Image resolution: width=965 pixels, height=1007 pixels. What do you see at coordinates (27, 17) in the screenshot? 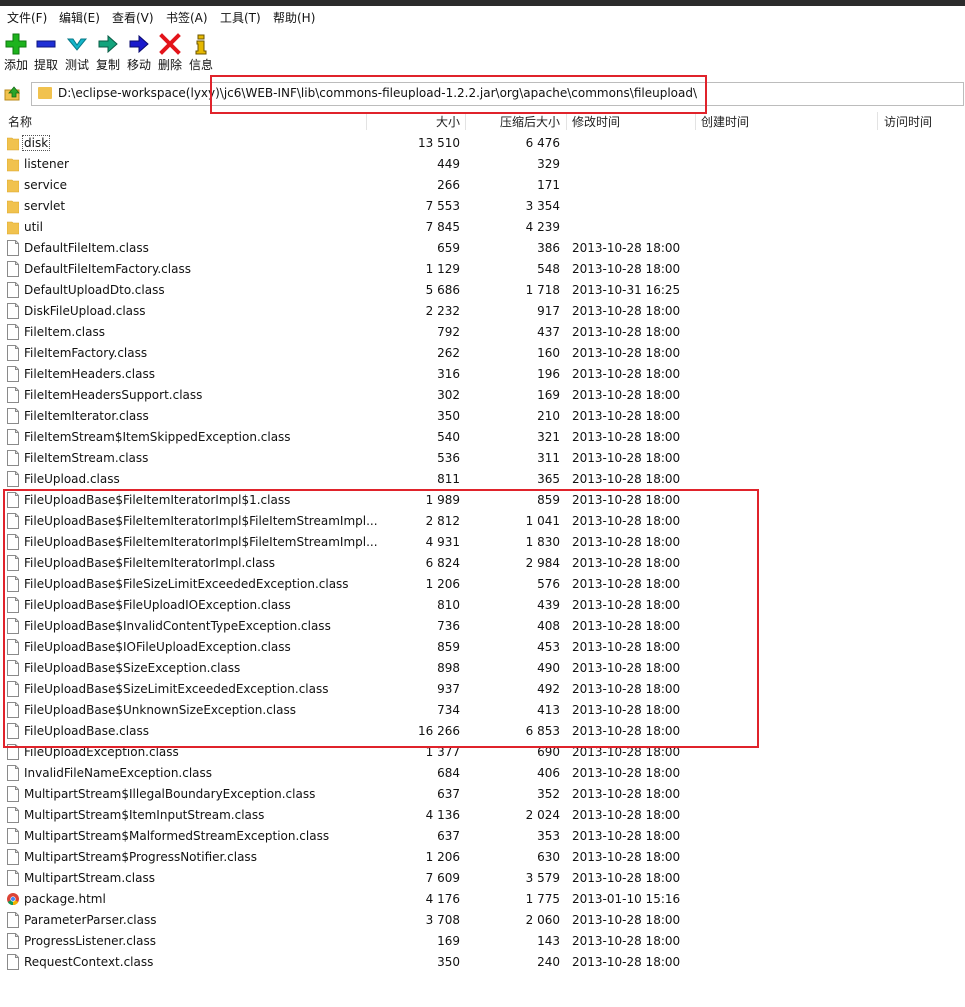
I see `menu-file: 文件(F)` at bounding box center [27, 17].